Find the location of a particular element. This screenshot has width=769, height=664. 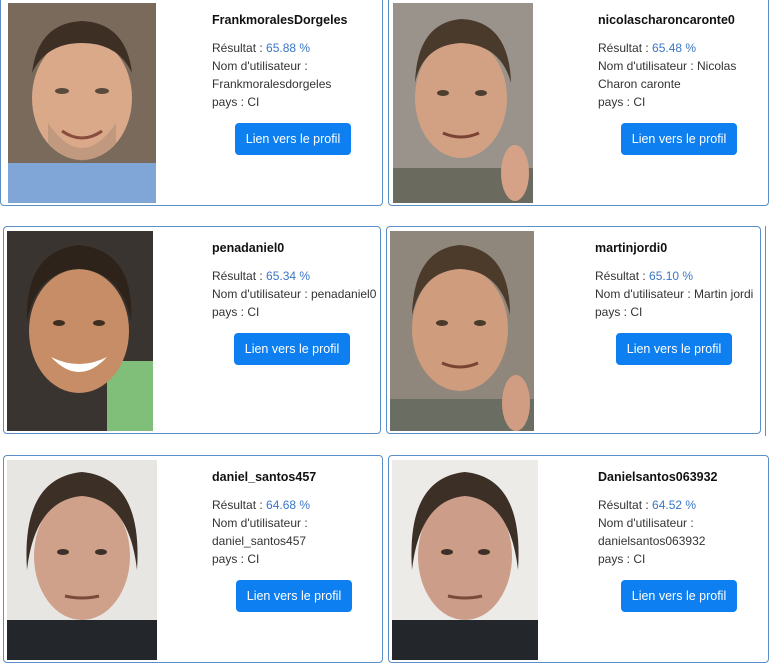

card-title: Danielsantos063932 is located at coordinates (658, 477).